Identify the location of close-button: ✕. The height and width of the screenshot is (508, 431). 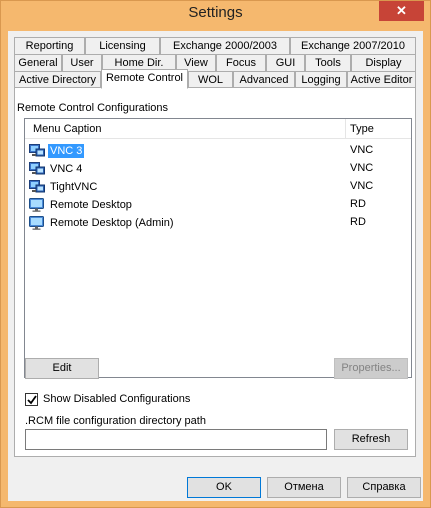
(401, 11).